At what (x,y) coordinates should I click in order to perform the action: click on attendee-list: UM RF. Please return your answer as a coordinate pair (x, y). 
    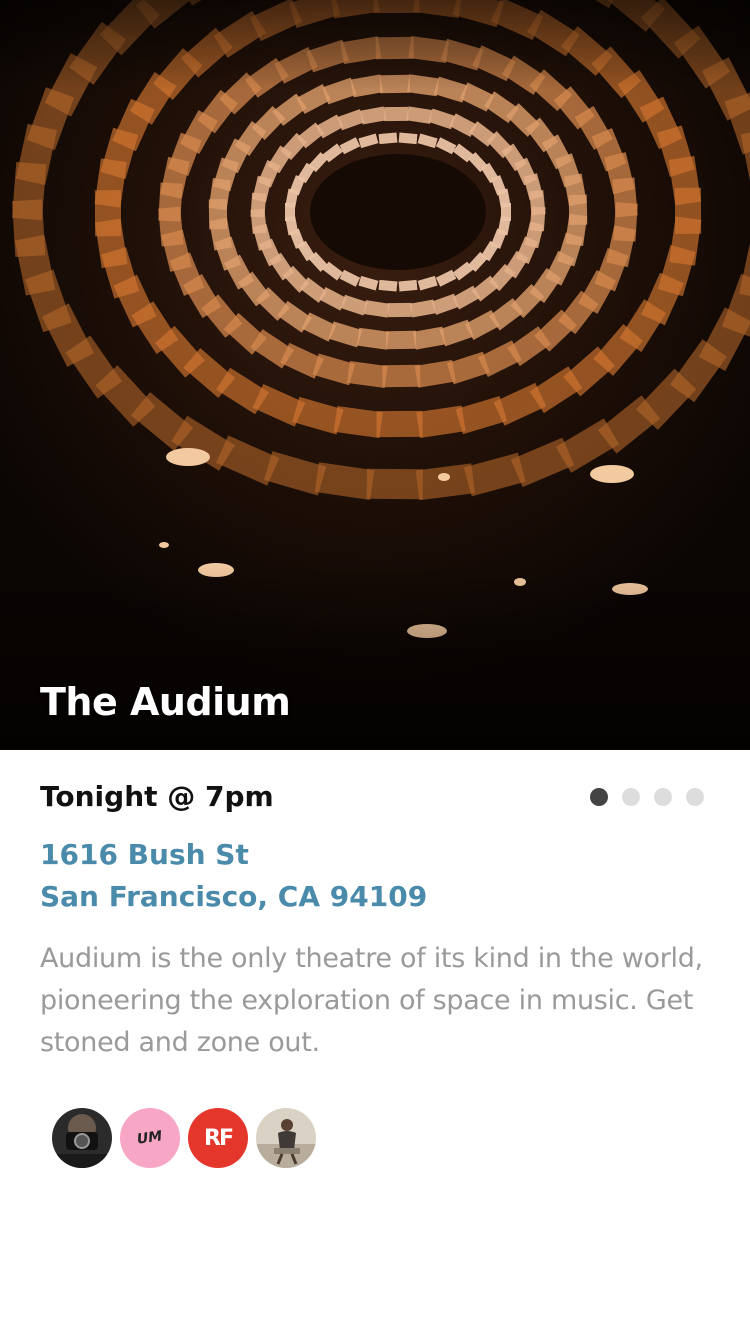
    Looking at the image, I should click on (184, 1138).